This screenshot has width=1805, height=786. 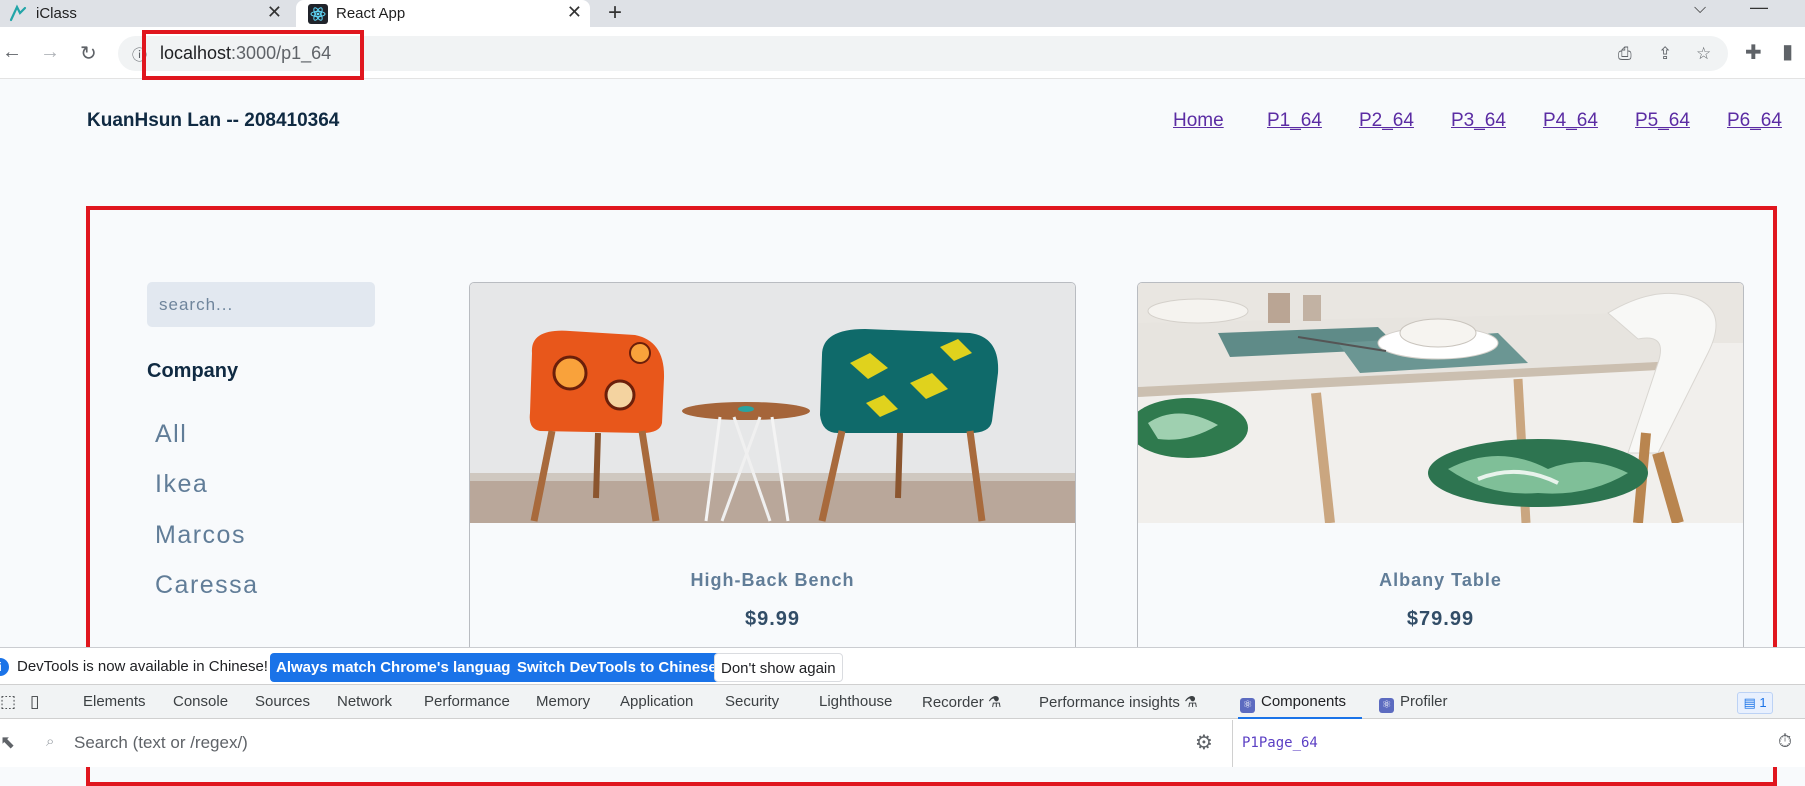 I want to click on side-panel-icon: ▮, so click(x=1787, y=51).